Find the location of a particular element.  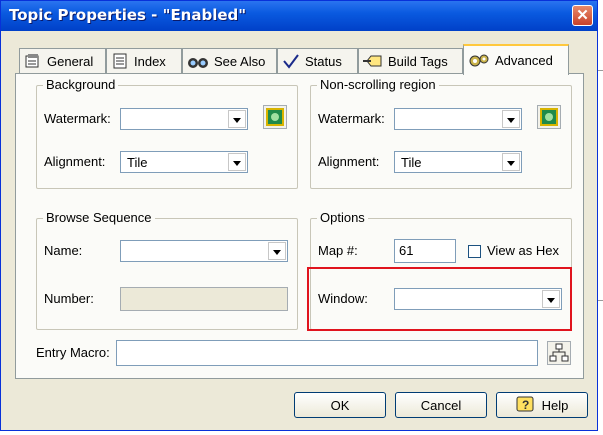

alignment-value: Tile is located at coordinates (137, 162).